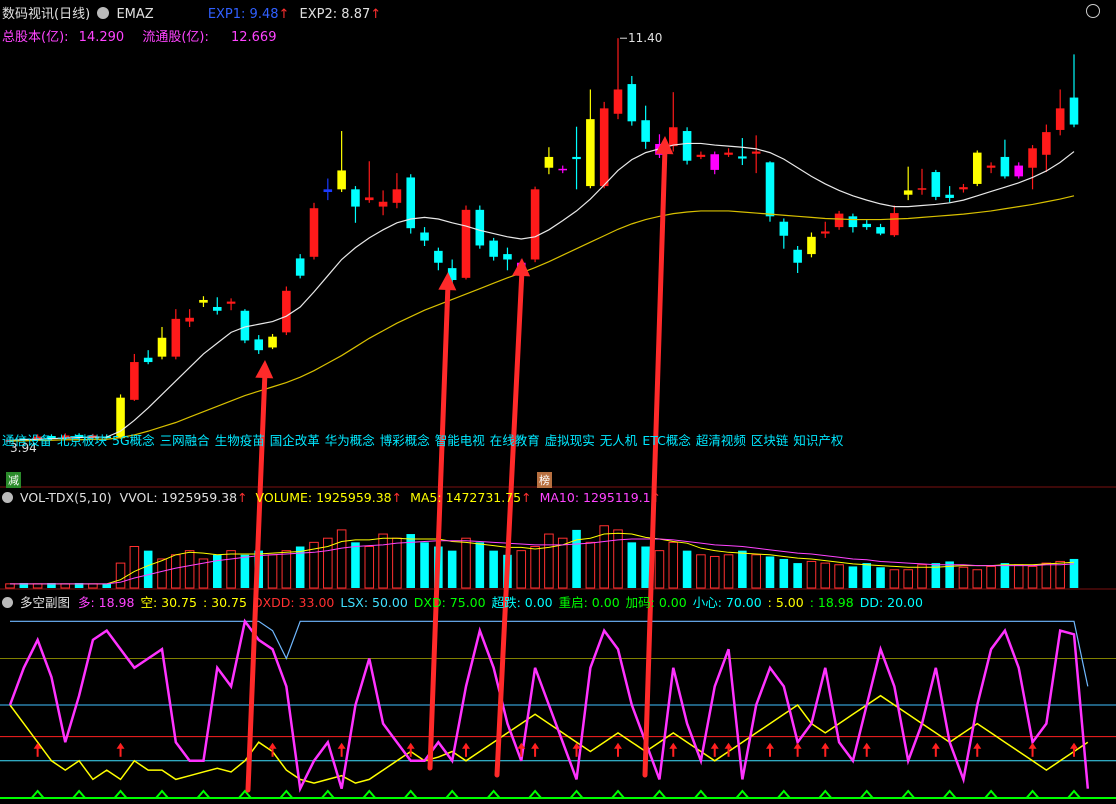 The width and height of the screenshot is (1116, 804). Describe the element at coordinates (721, 440) in the screenshot. I see `concept-tag: 超清视频` at that location.